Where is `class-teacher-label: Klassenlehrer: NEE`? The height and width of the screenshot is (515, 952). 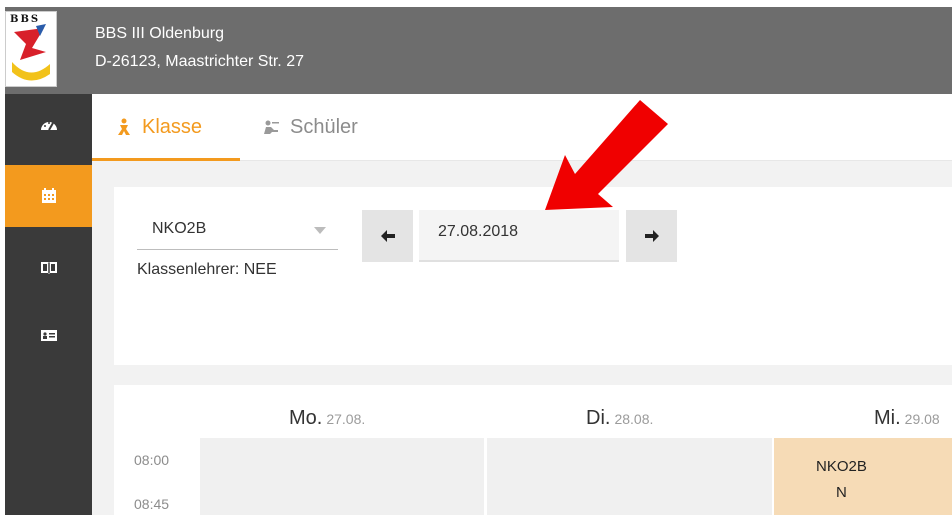
class-teacher-label: Klassenlehrer: NEE is located at coordinates (207, 269).